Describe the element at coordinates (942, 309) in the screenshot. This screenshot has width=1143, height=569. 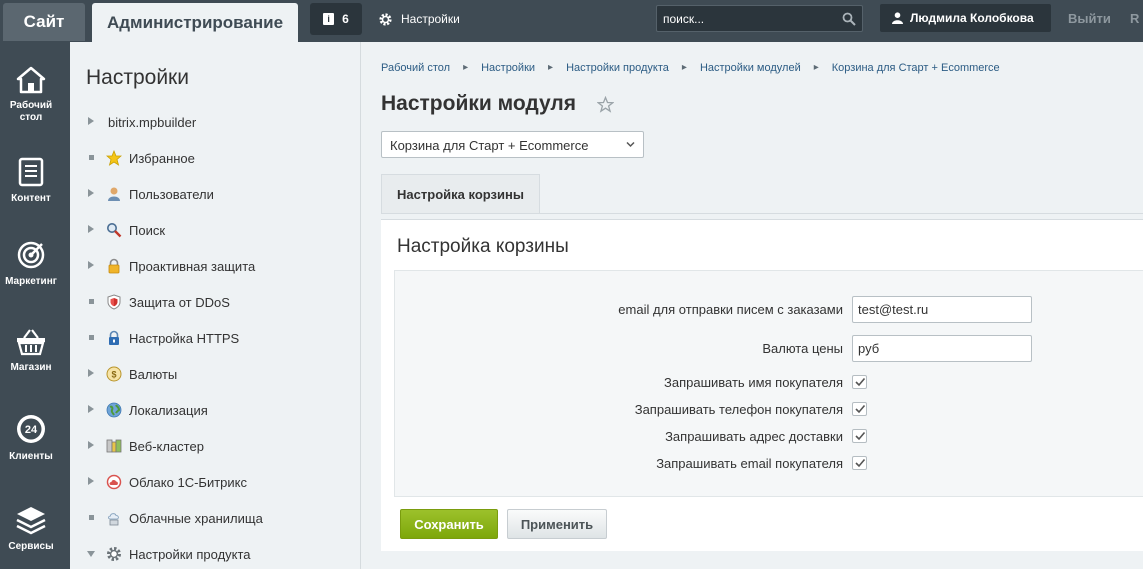
I see `email-field: test@test.ru` at that location.